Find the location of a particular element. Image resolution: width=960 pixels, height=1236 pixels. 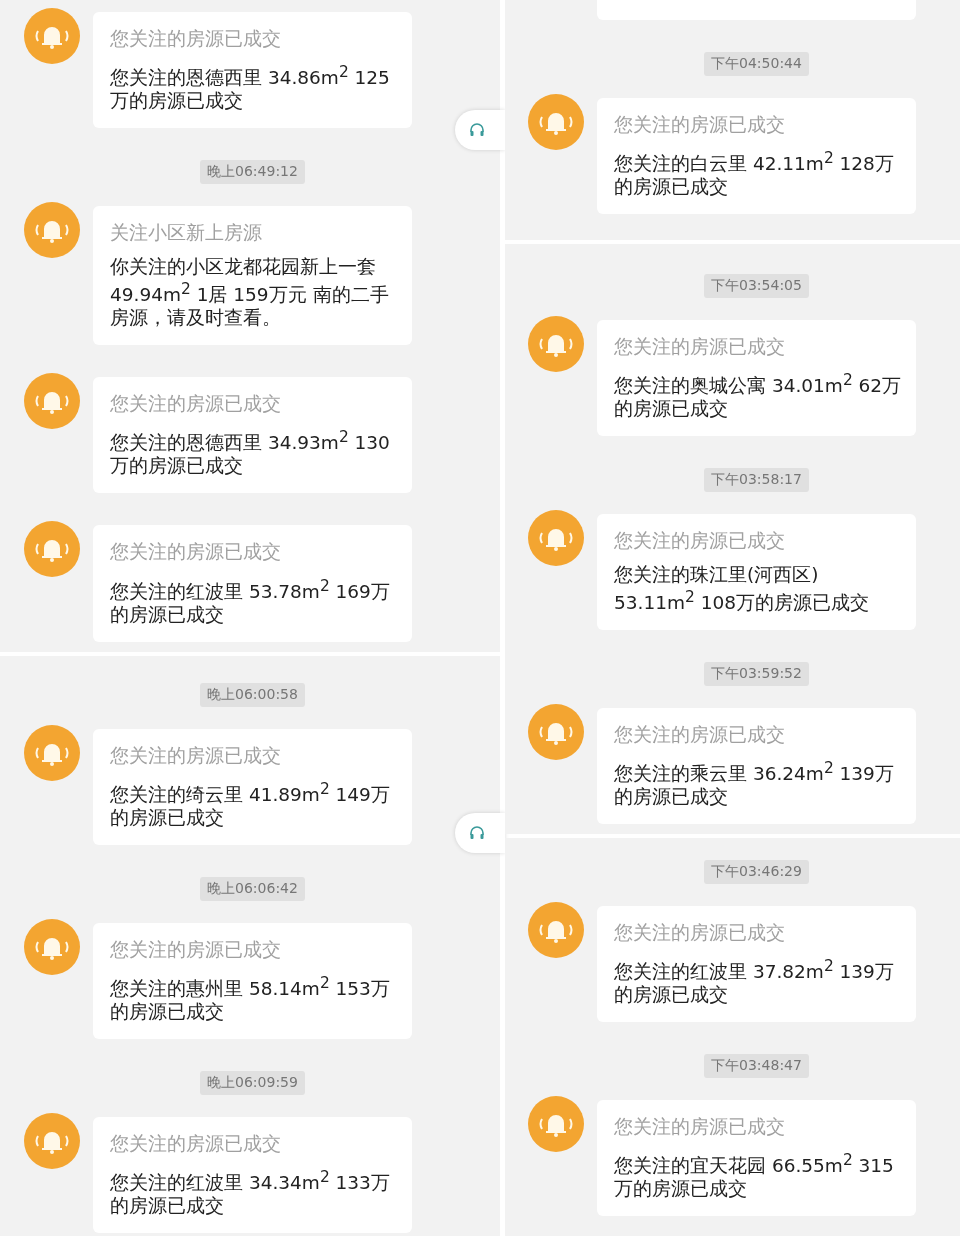

message-text: 您关注的乘云里 36.24m$^{2}$ 139万的房源已成交 is located at coordinates (754, 783).